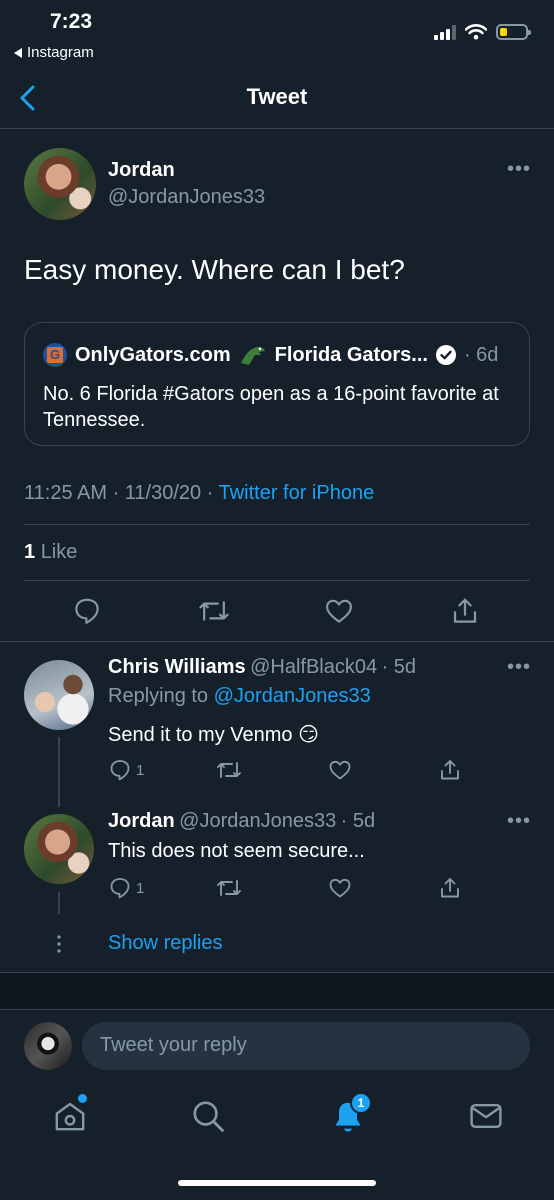  I want to click on tweet-timestamp: 11:25 AM · 11/30/20 ·, so click(119, 493).